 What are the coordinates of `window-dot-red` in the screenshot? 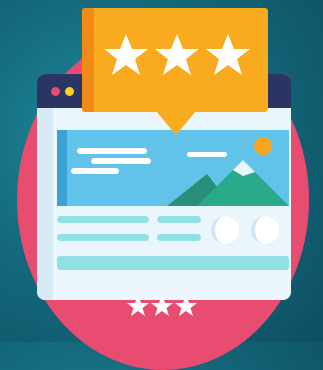 It's located at (55, 91).